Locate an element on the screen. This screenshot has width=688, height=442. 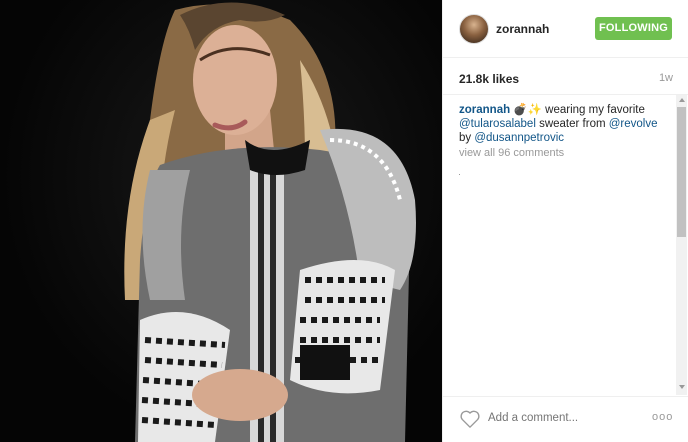
following-button: FOLLOWING is located at coordinates (633, 28).